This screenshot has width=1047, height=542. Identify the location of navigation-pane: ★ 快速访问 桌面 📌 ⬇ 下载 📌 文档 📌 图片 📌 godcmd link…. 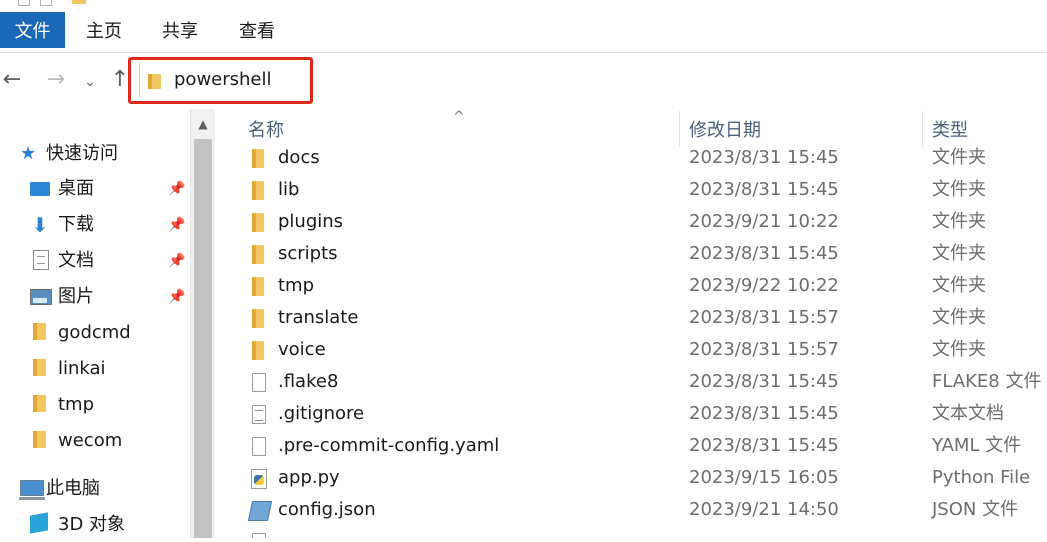
(95, 323).